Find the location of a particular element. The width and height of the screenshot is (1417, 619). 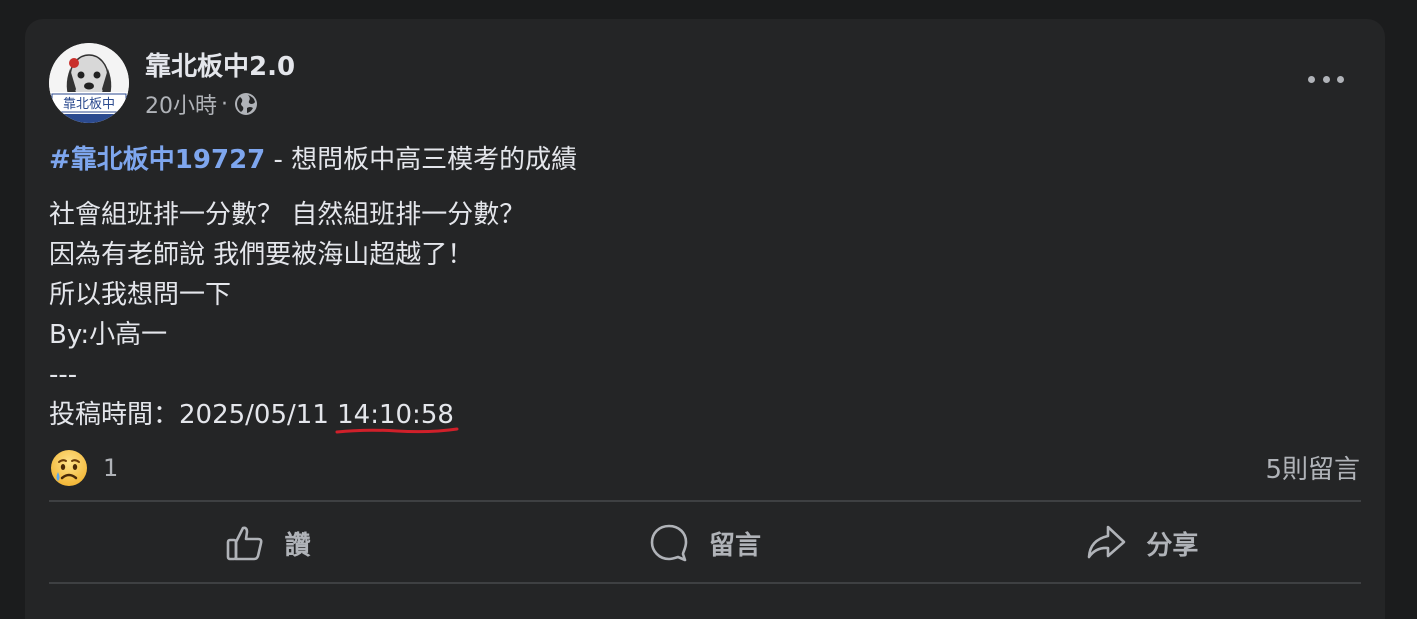

like-button: 讚 is located at coordinates (267, 543).